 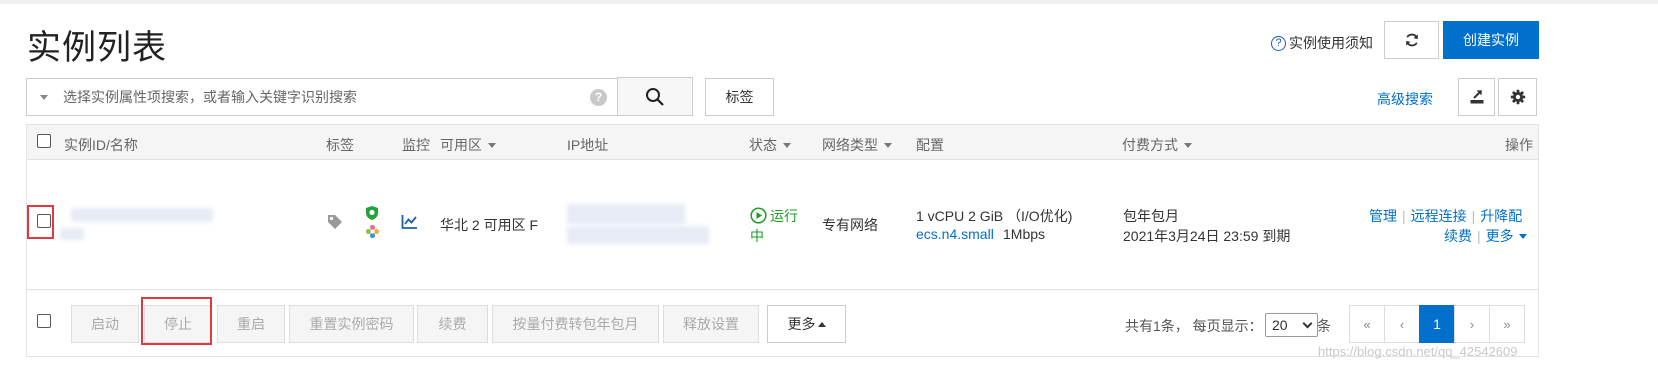 I want to click on search-icon, so click(x=655, y=96).